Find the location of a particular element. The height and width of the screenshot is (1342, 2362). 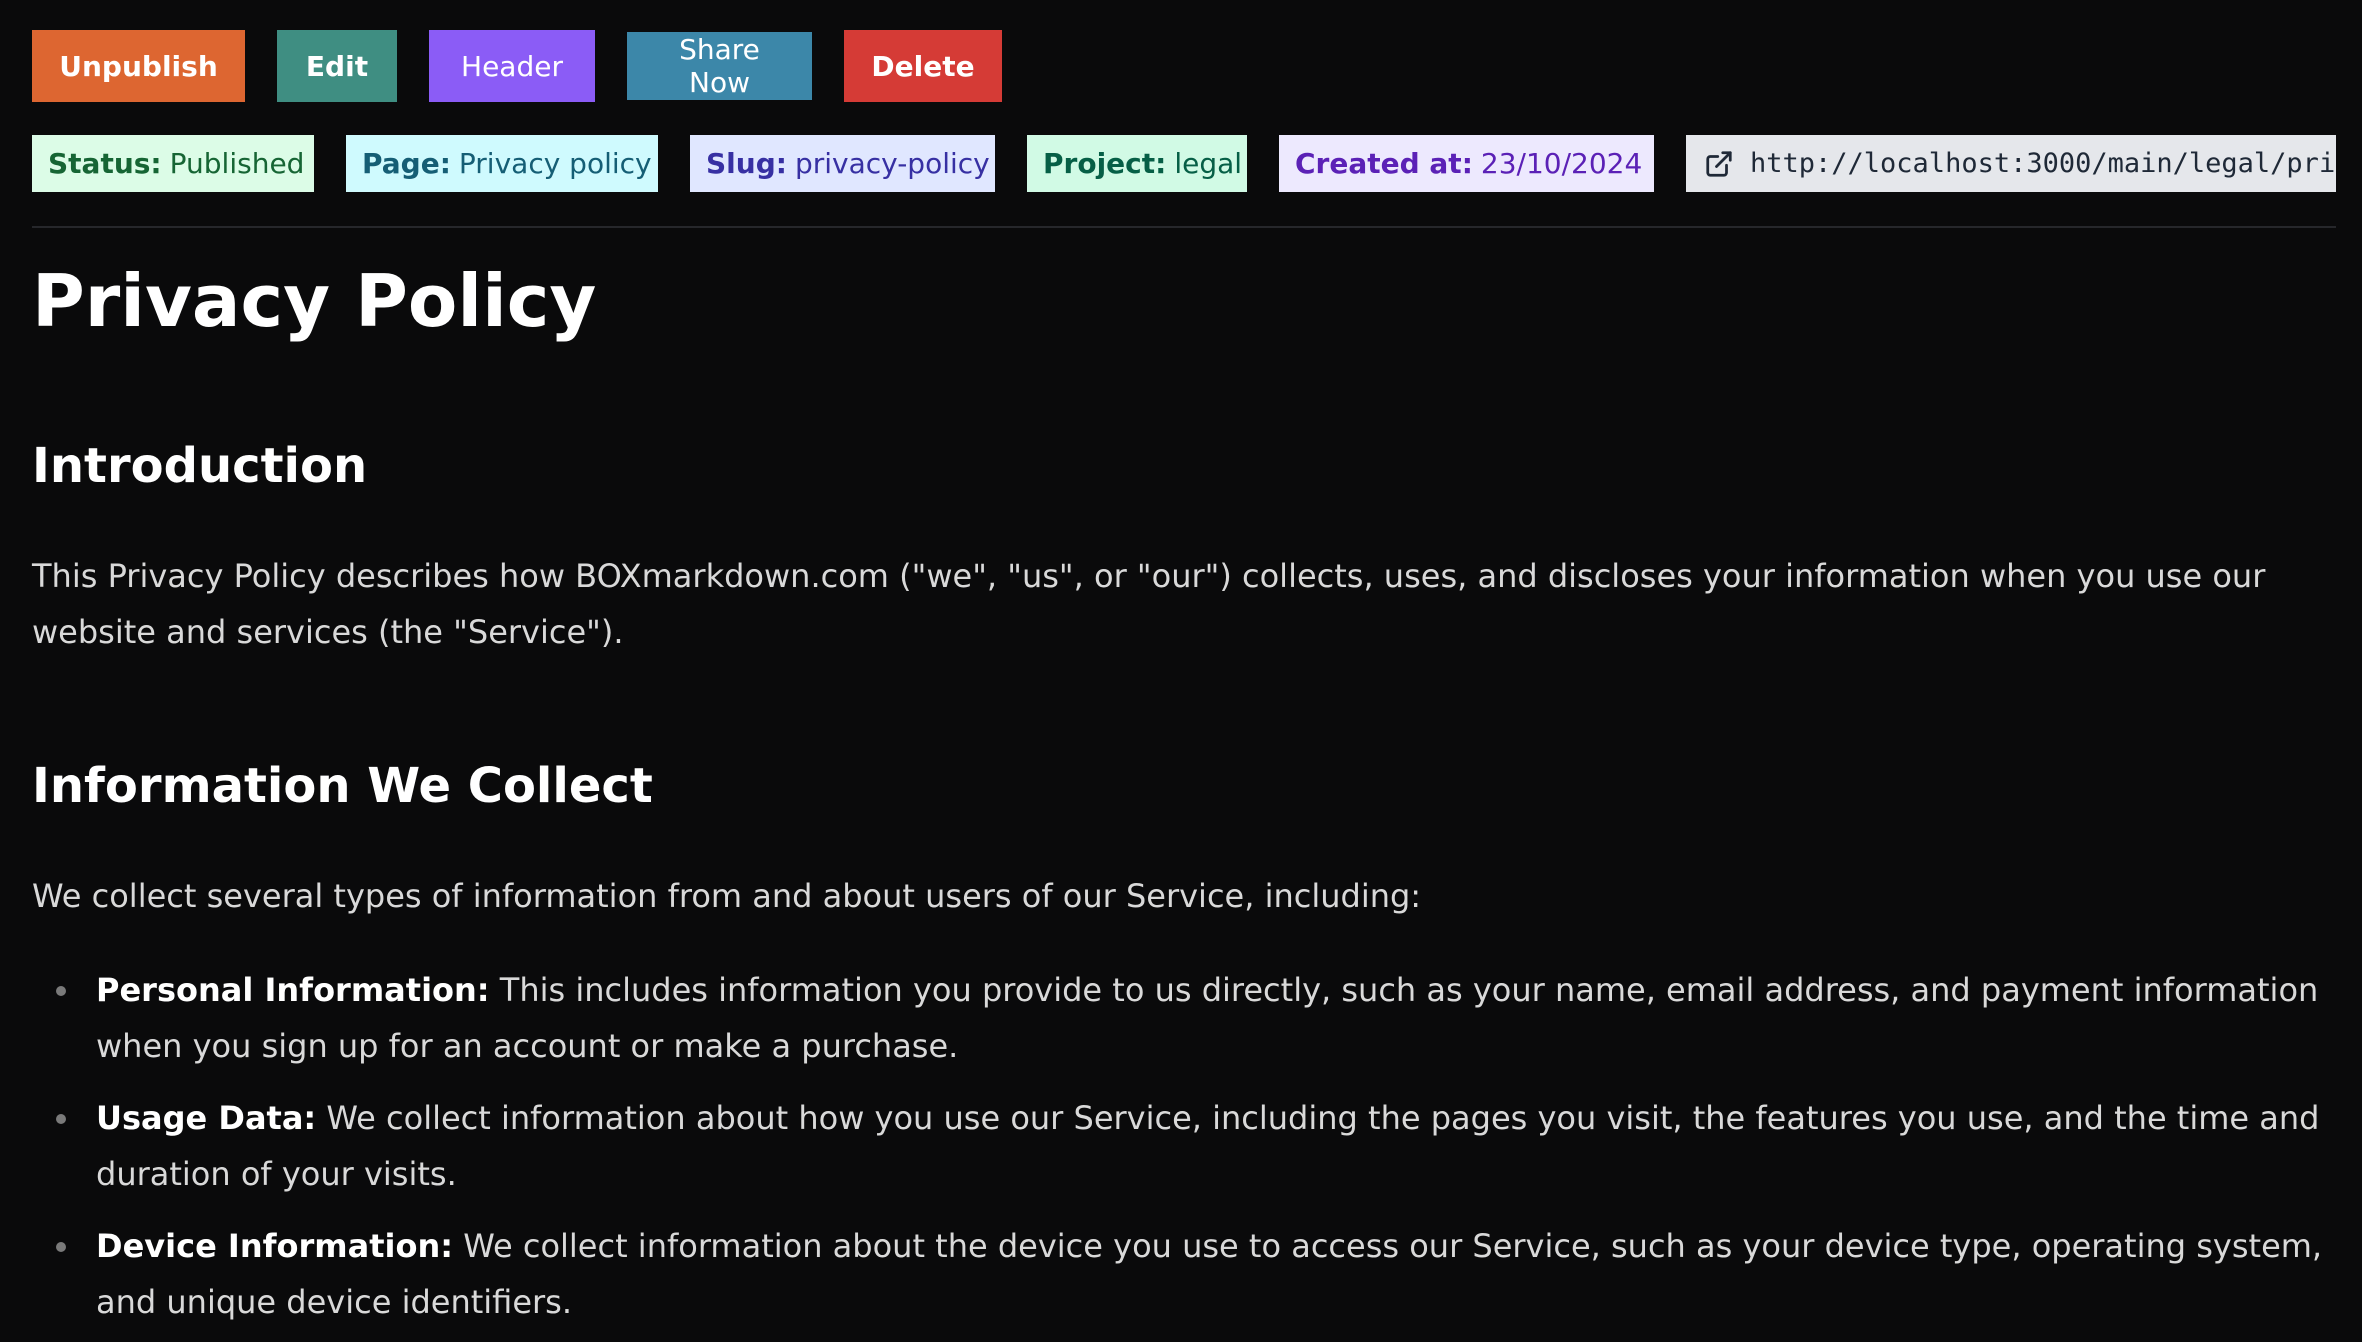

delete-button: Delete is located at coordinates (923, 66).